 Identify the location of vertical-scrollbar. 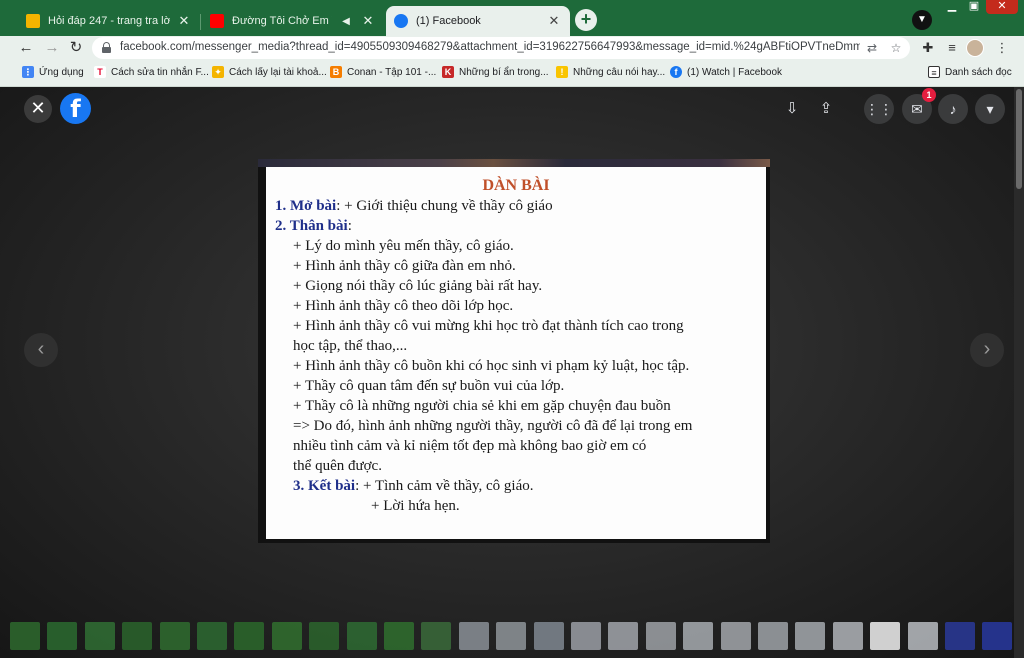
(1019, 372).